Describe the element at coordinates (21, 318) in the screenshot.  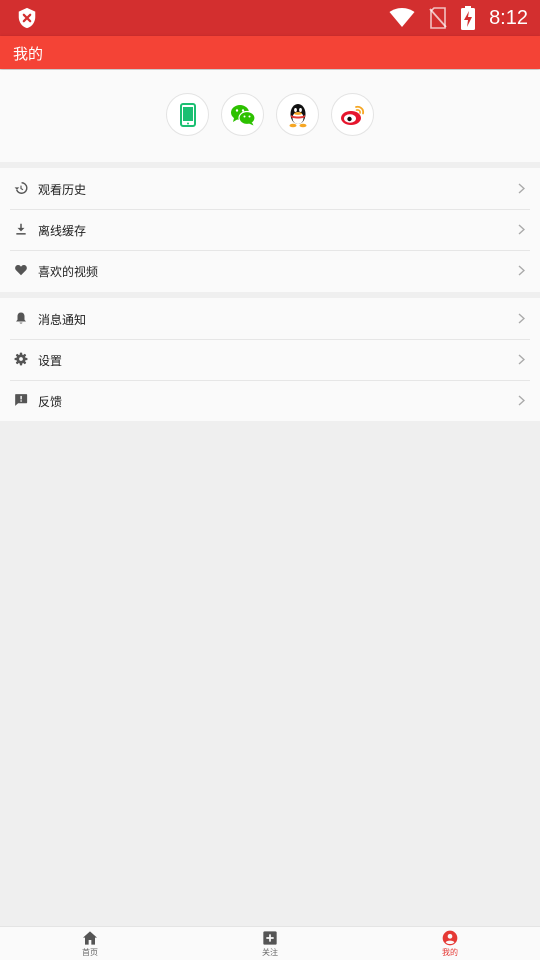
I see `bell-icon` at that location.